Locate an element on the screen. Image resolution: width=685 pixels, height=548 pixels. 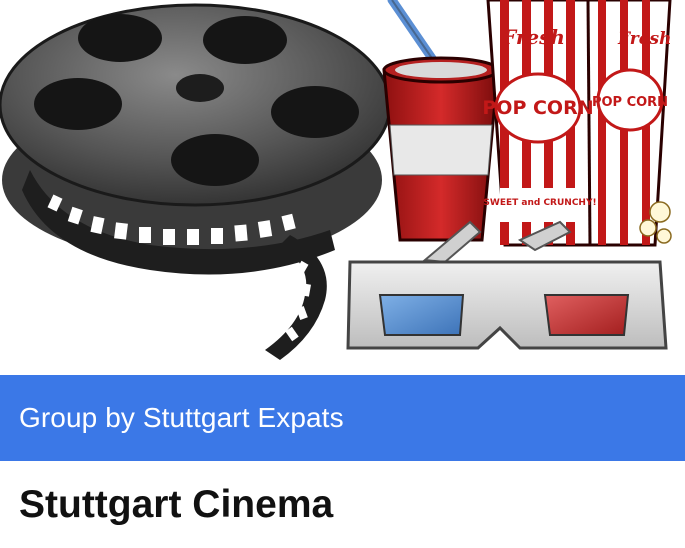
popcorn-label-main-side: POP CORN is located at coordinates (630, 102).